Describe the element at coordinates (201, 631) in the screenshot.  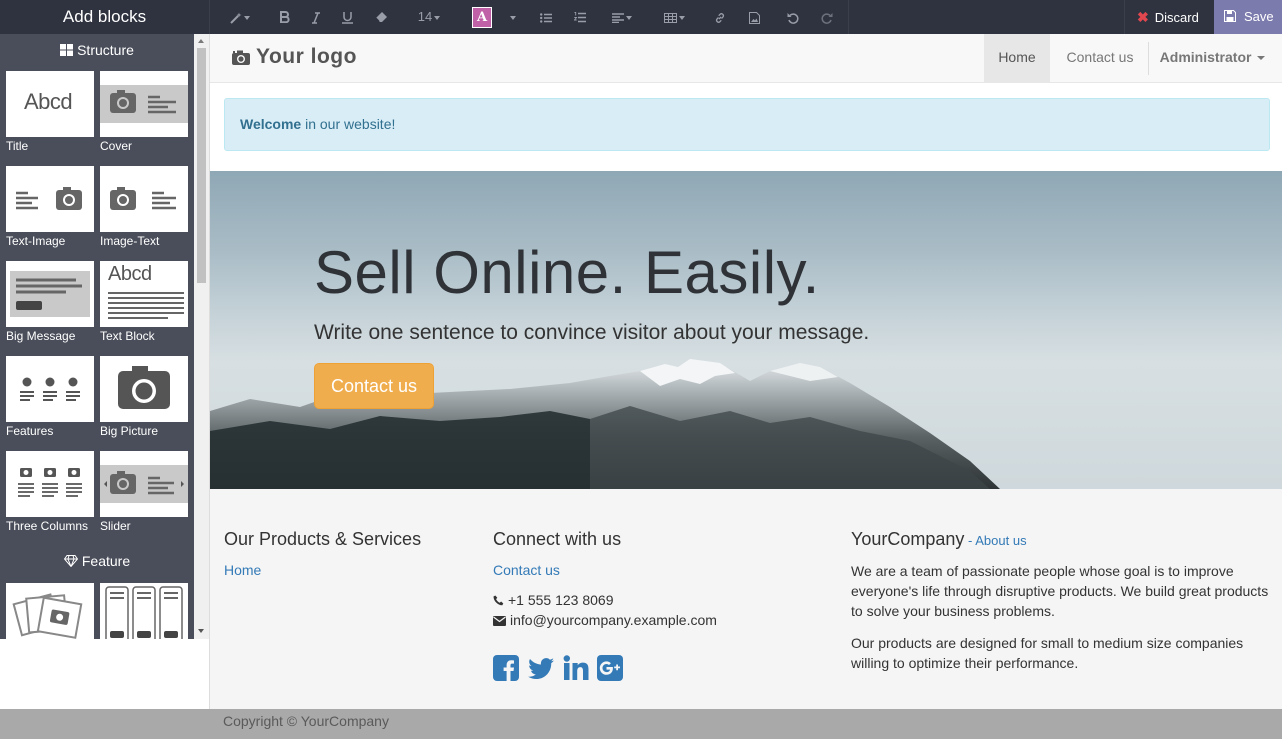
I see `scroll-down-arrow` at that location.